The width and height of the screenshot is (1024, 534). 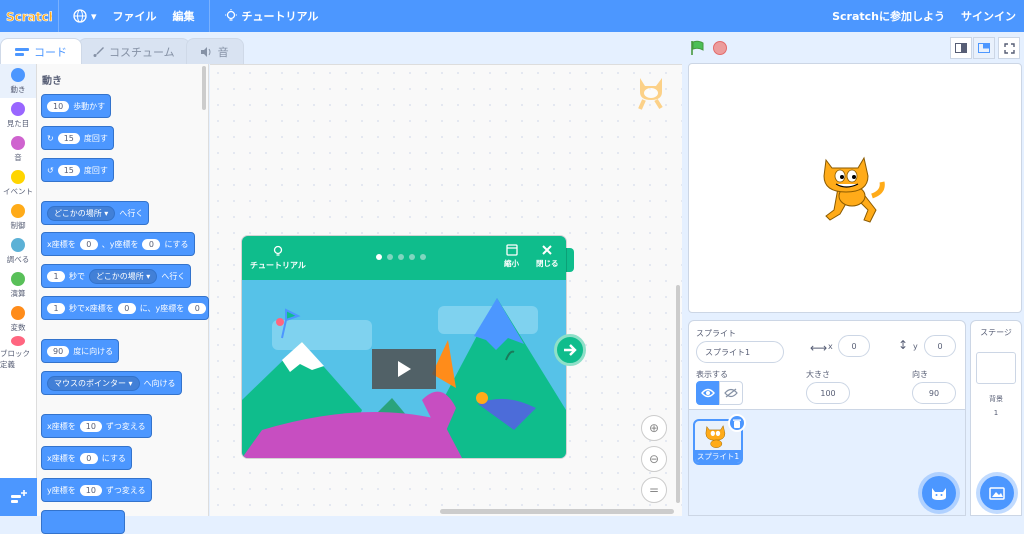 What do you see at coordinates (90, 490) in the screenshot?
I see `dy-input: 10` at bounding box center [90, 490].